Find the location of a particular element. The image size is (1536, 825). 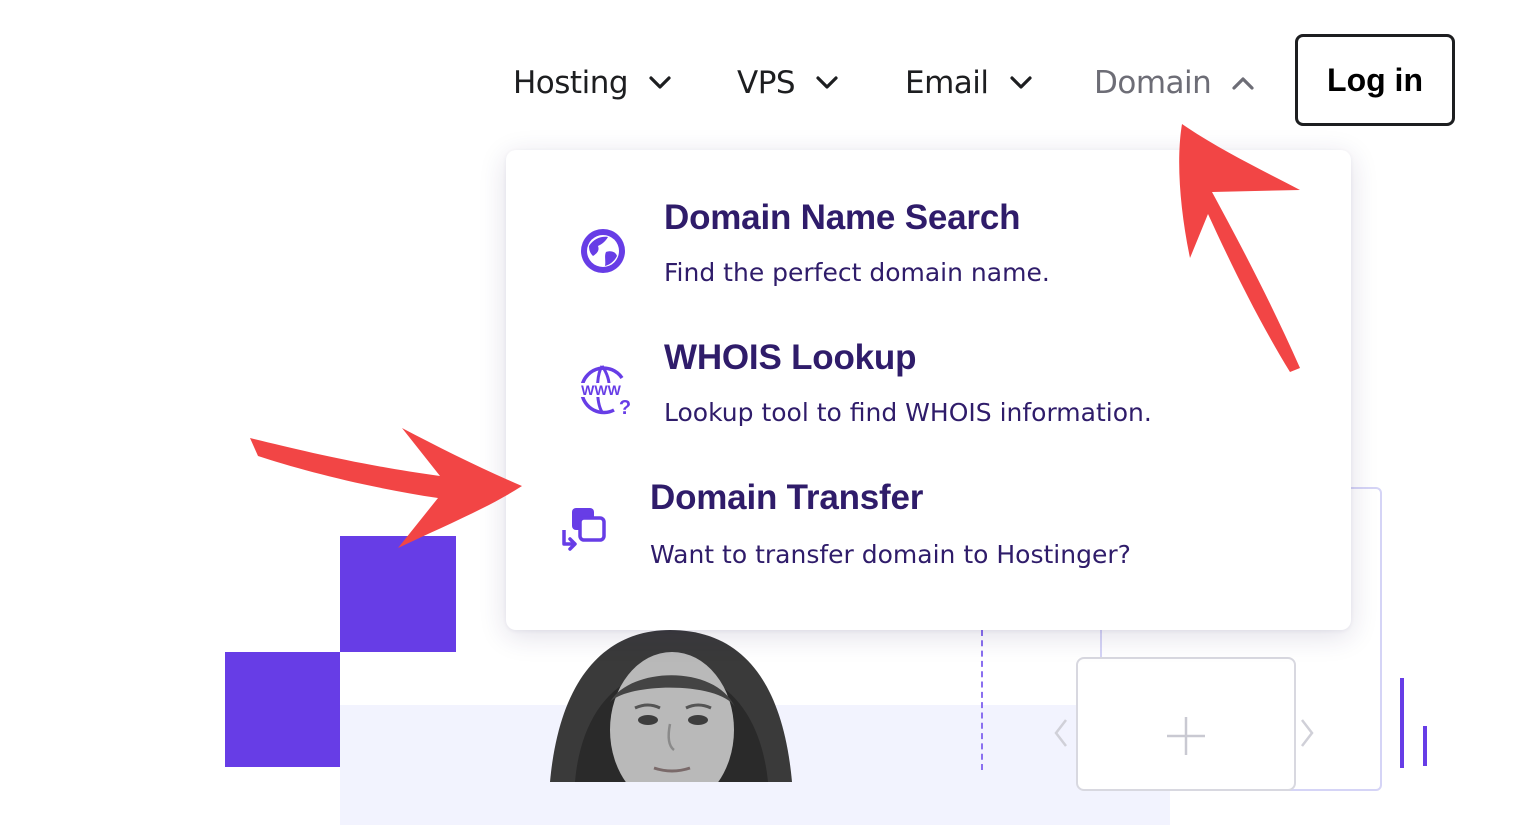

nav-item-email: Email is located at coordinates (969, 83).